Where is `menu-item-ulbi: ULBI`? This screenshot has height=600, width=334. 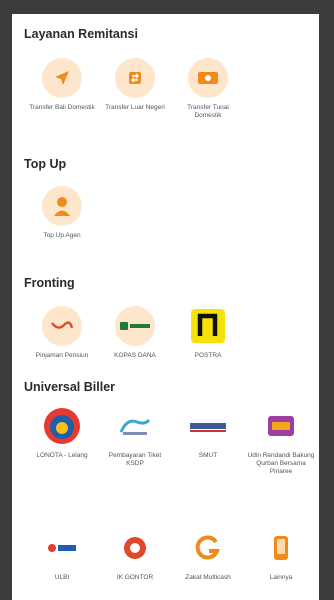 menu-item-ulbi: ULBI is located at coordinates (62, 555).